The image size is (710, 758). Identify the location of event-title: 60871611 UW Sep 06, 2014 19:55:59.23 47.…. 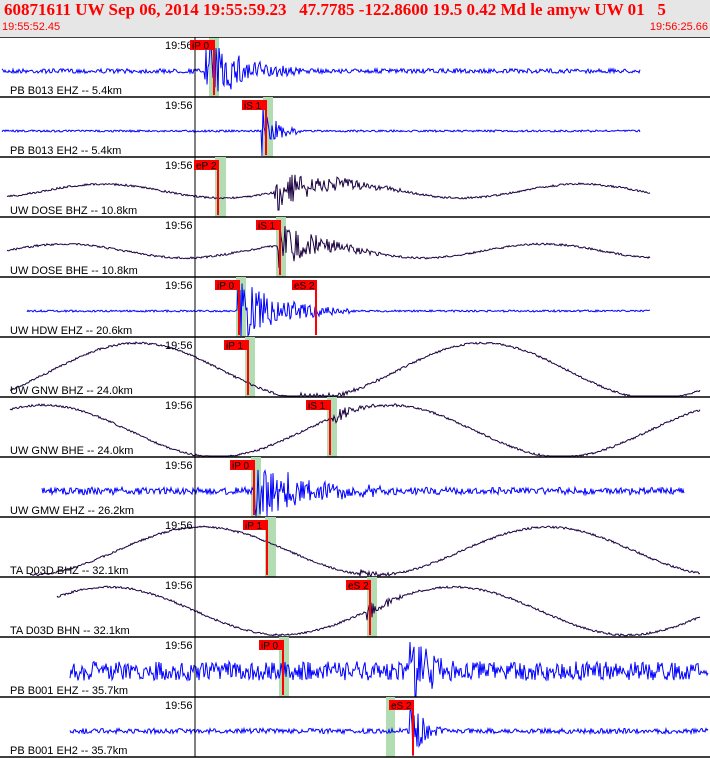
(335, 9).